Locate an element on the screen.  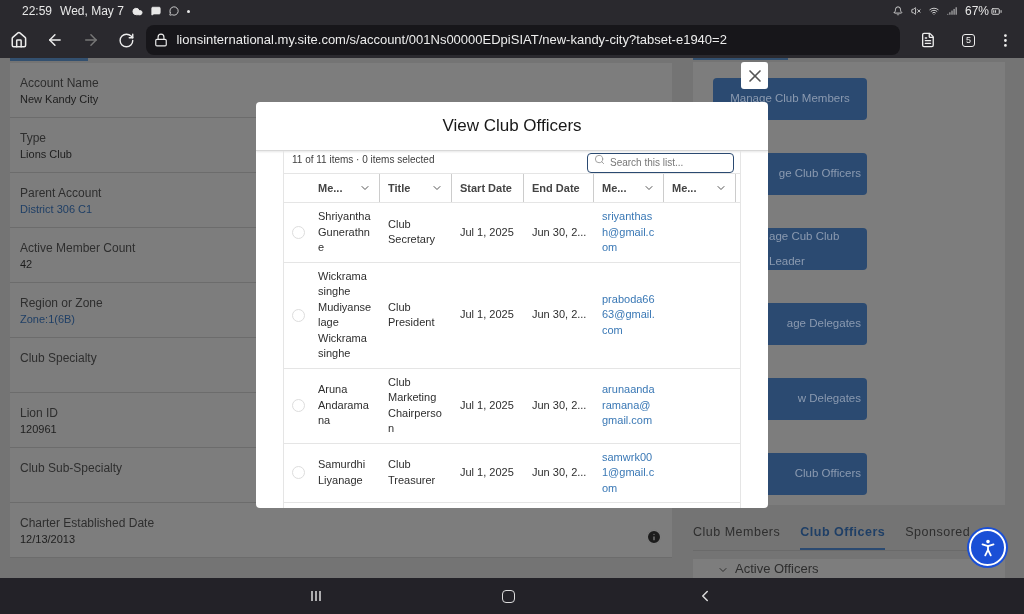
table-cell-text: Club Secretary is located at coordinates (412, 232).